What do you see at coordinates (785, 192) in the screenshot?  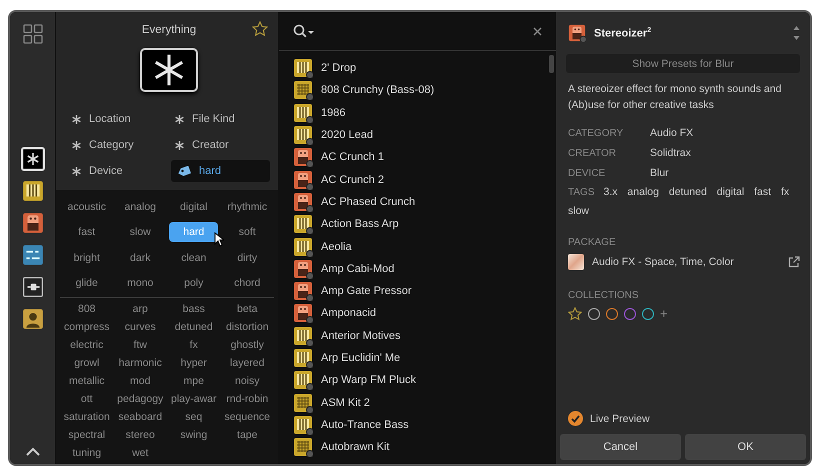 I see `tag-text: fx` at bounding box center [785, 192].